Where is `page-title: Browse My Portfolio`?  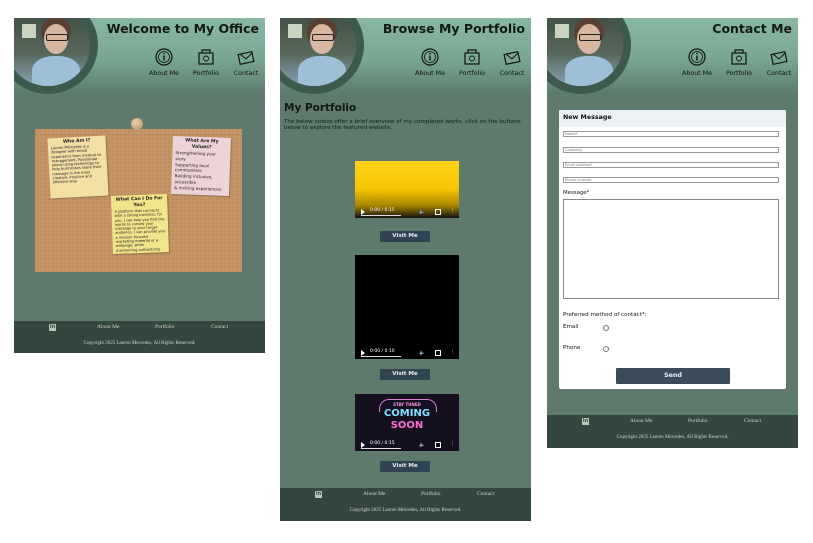
page-title: Browse My Portfolio is located at coordinates (453, 28).